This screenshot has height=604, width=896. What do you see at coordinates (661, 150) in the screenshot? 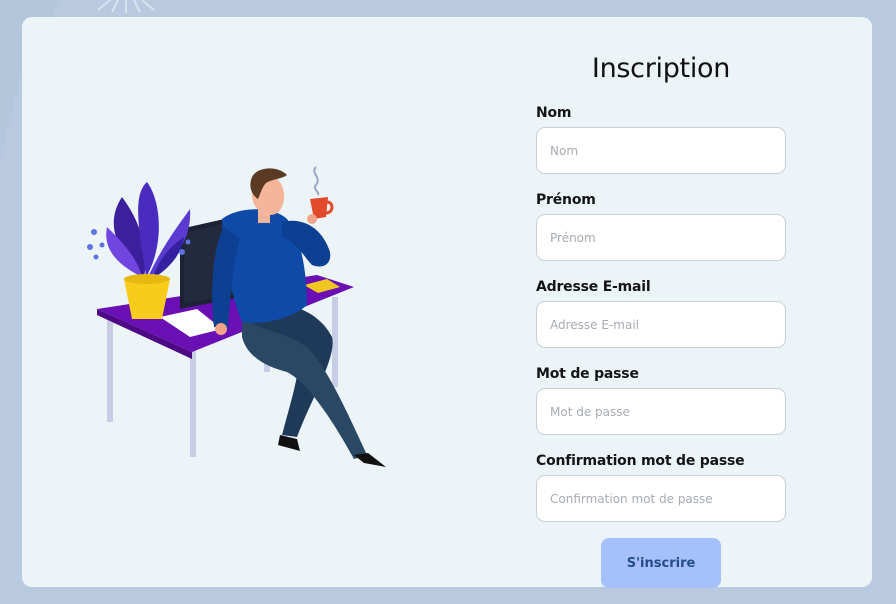
I see `nom-input` at bounding box center [661, 150].